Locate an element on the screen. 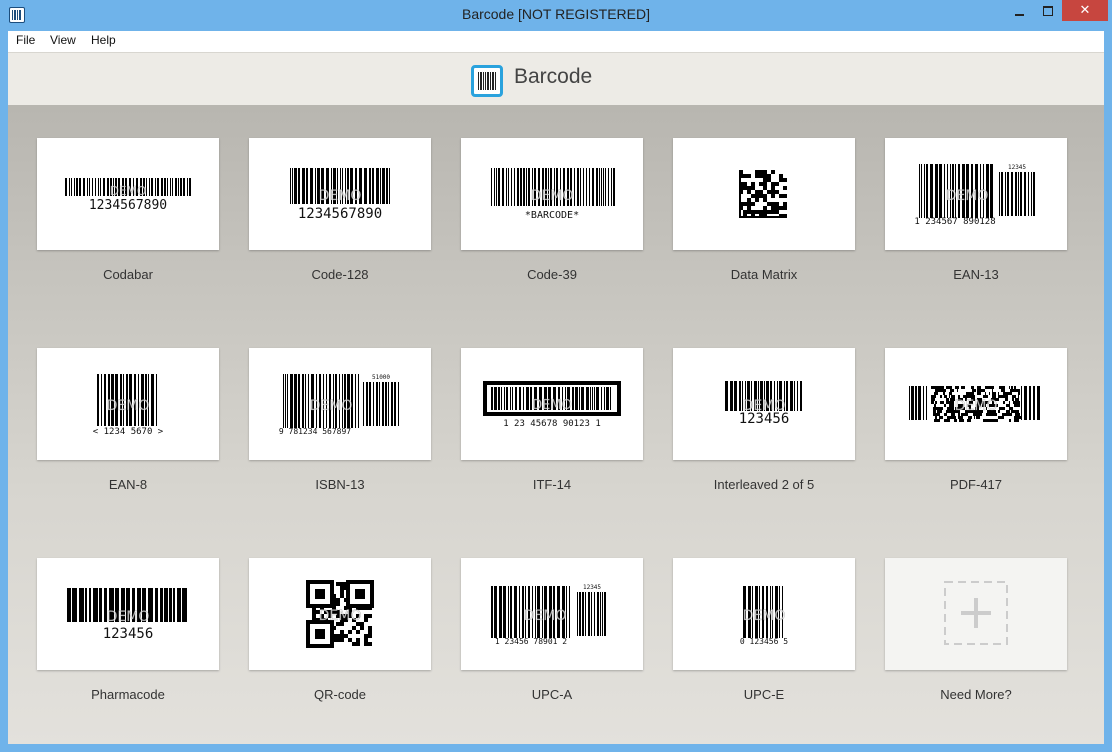  barcode-label: EAN-8 is located at coordinates (128, 484).